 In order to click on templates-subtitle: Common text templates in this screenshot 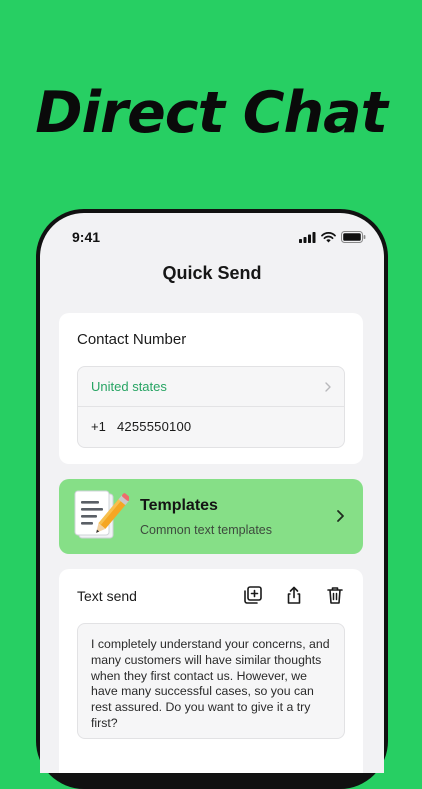, I will do `click(206, 530)`.